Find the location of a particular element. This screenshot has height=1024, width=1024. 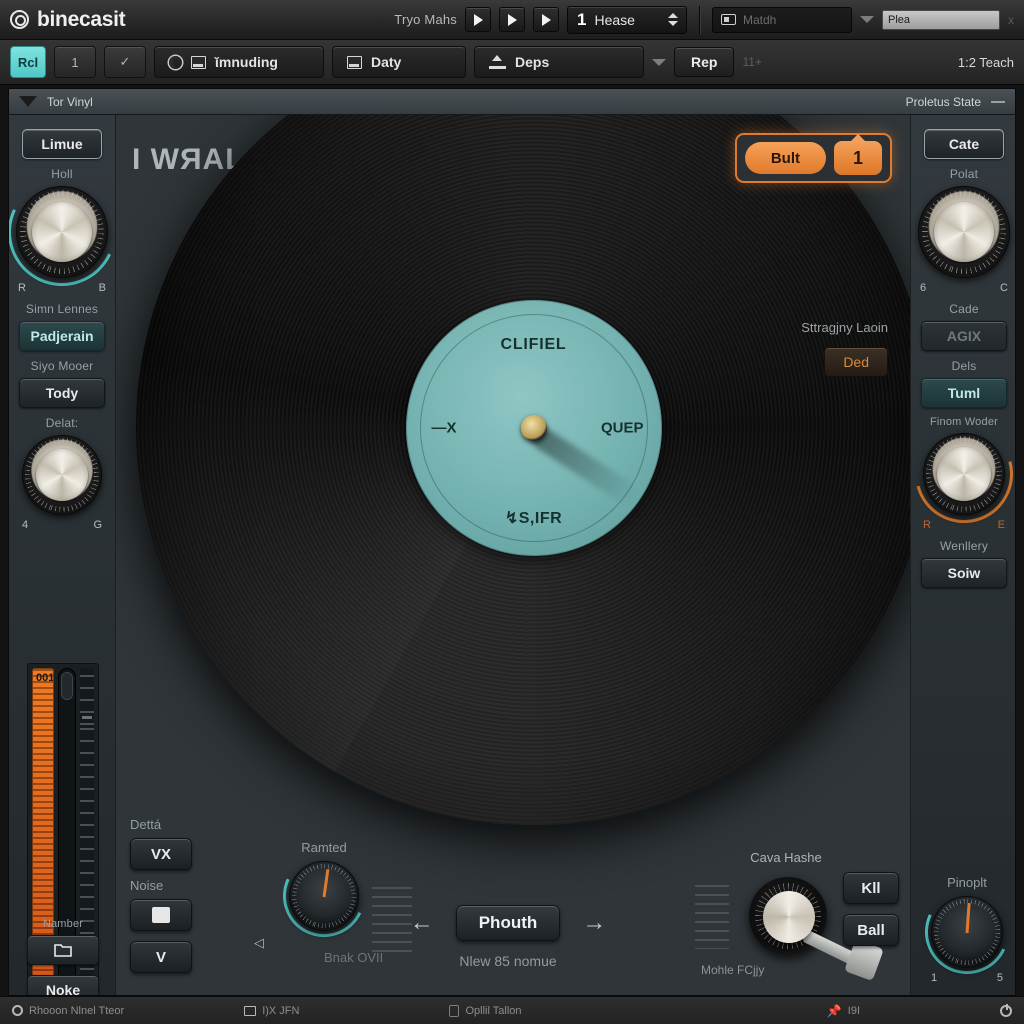

stepper-label: Hease is located at coordinates (614, 19).